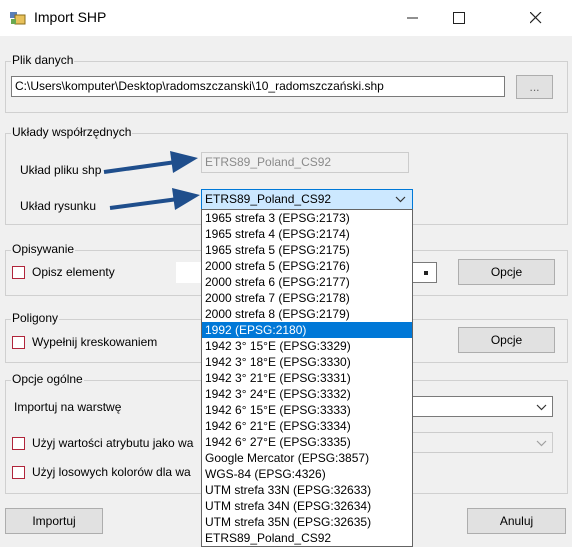 The width and height of the screenshot is (572, 547). Describe the element at coordinates (307, 490) in the screenshot. I see `dropdown-item: UTM strefa 33N (EPSG:32633)` at that location.